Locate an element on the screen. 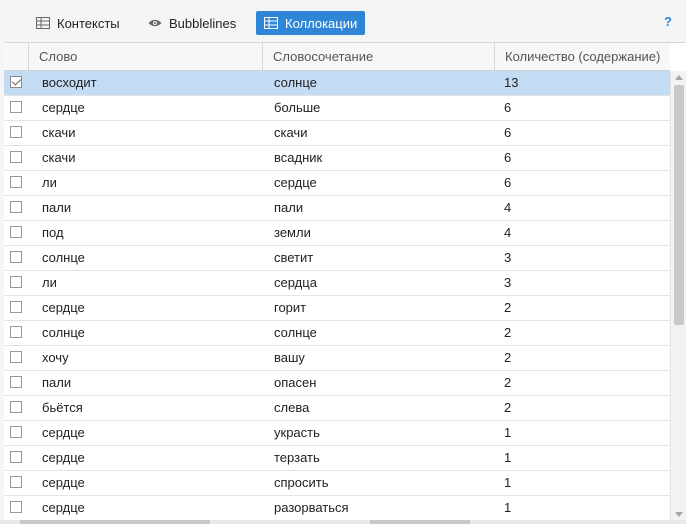 The width and height of the screenshot is (686, 524). cell-collocate: больше is located at coordinates (297, 107).